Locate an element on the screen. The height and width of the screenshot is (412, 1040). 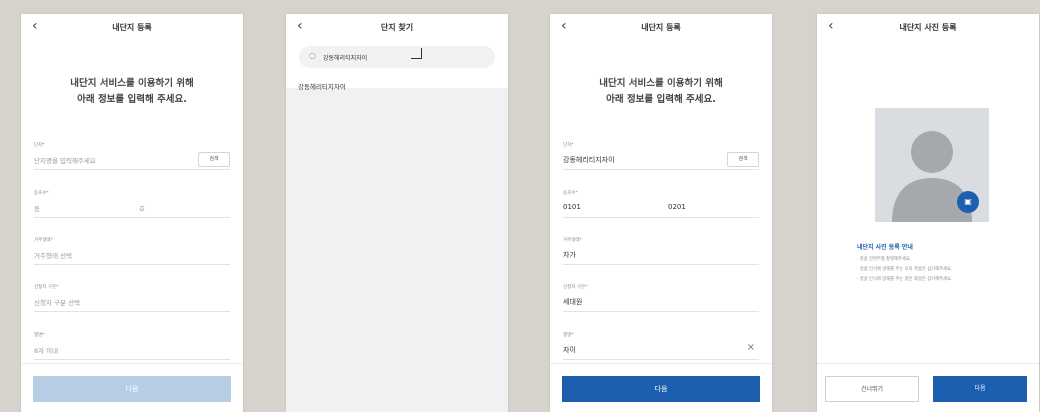
complex-input: 단지명을 입력해주세요 is located at coordinates (65, 160).